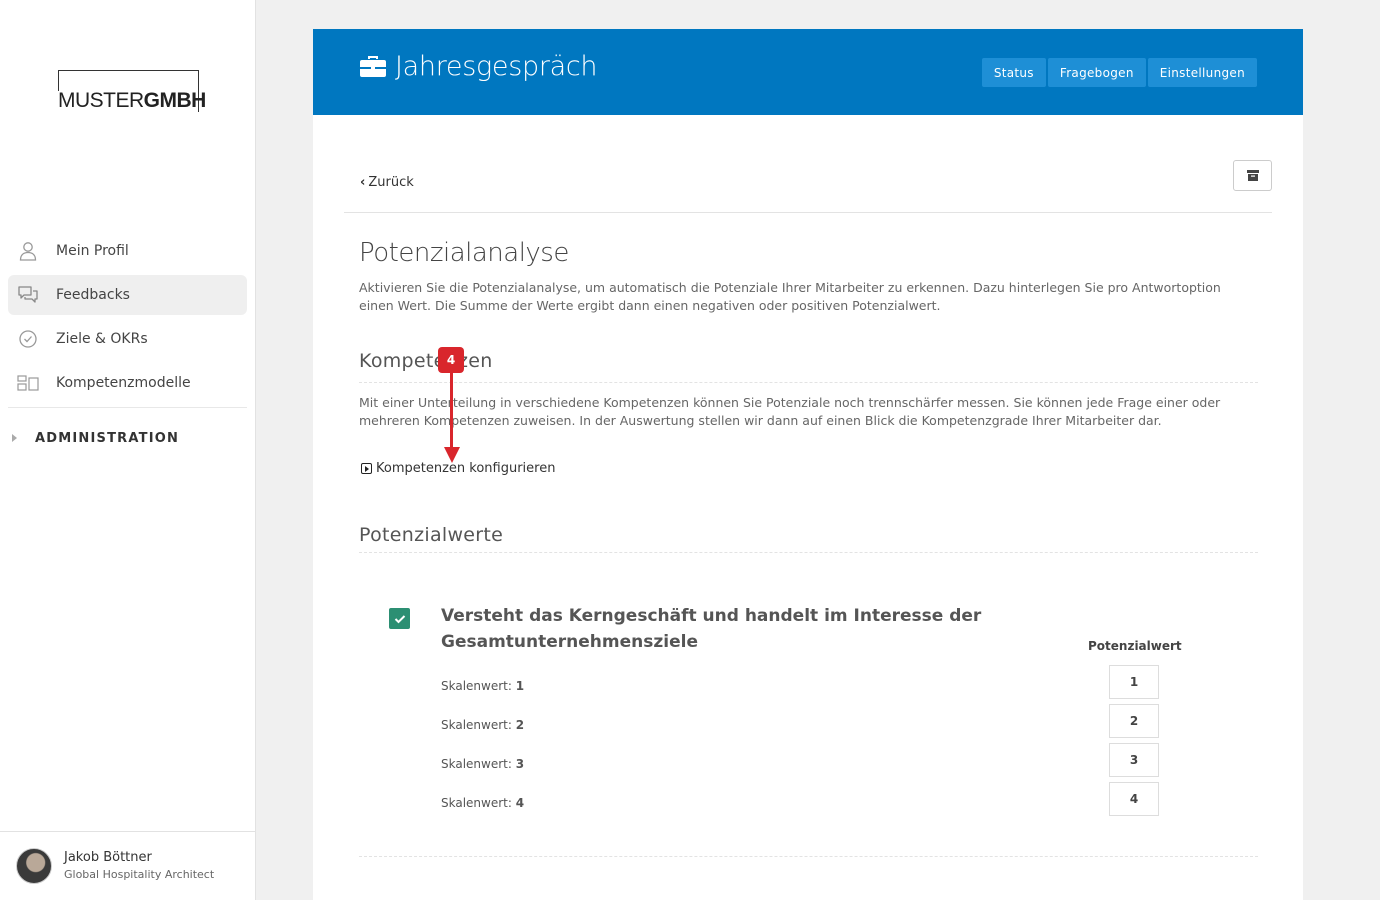  I want to click on nav-label: Feedbacks, so click(93, 295).